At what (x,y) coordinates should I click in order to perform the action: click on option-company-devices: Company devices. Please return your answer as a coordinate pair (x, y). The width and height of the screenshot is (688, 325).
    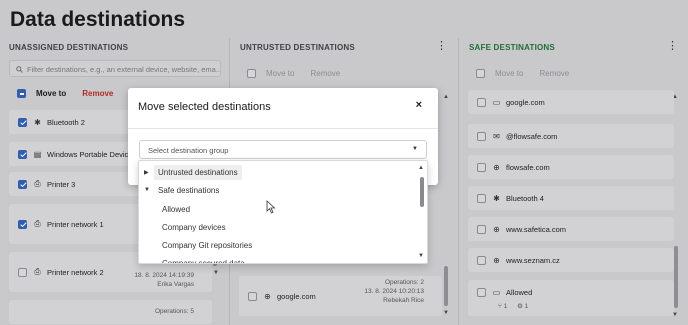
    Looking at the image, I should click on (194, 227).